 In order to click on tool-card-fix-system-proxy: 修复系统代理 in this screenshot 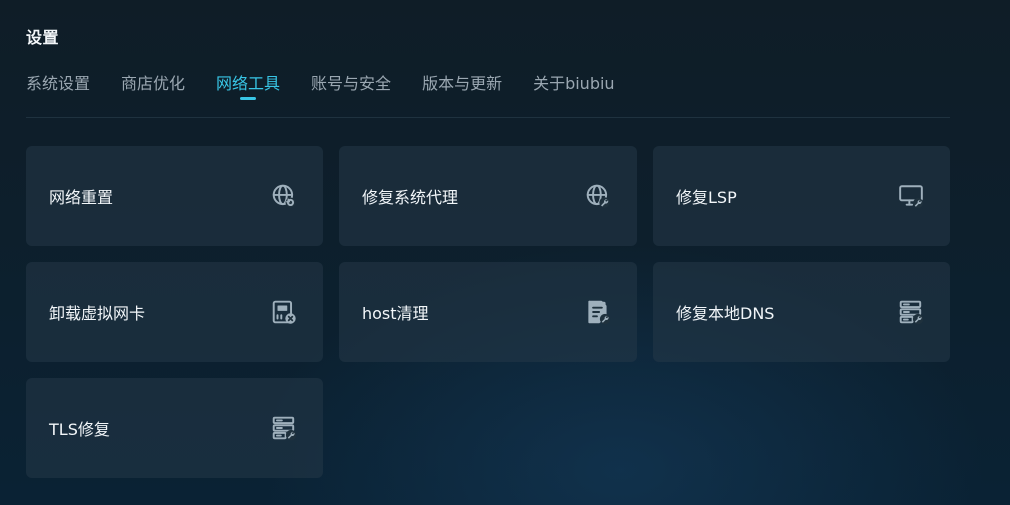, I will do `click(488, 196)`.